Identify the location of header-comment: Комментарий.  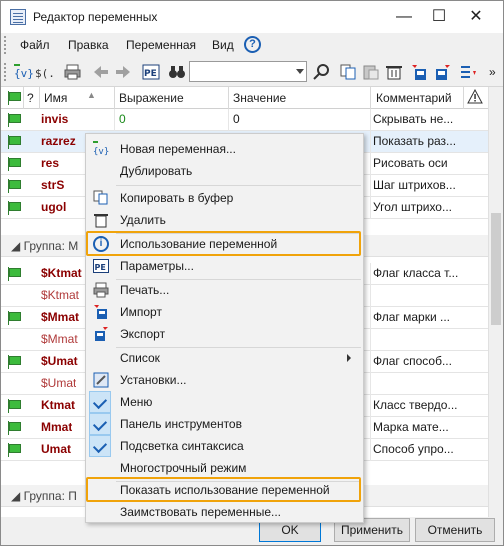
(414, 98).